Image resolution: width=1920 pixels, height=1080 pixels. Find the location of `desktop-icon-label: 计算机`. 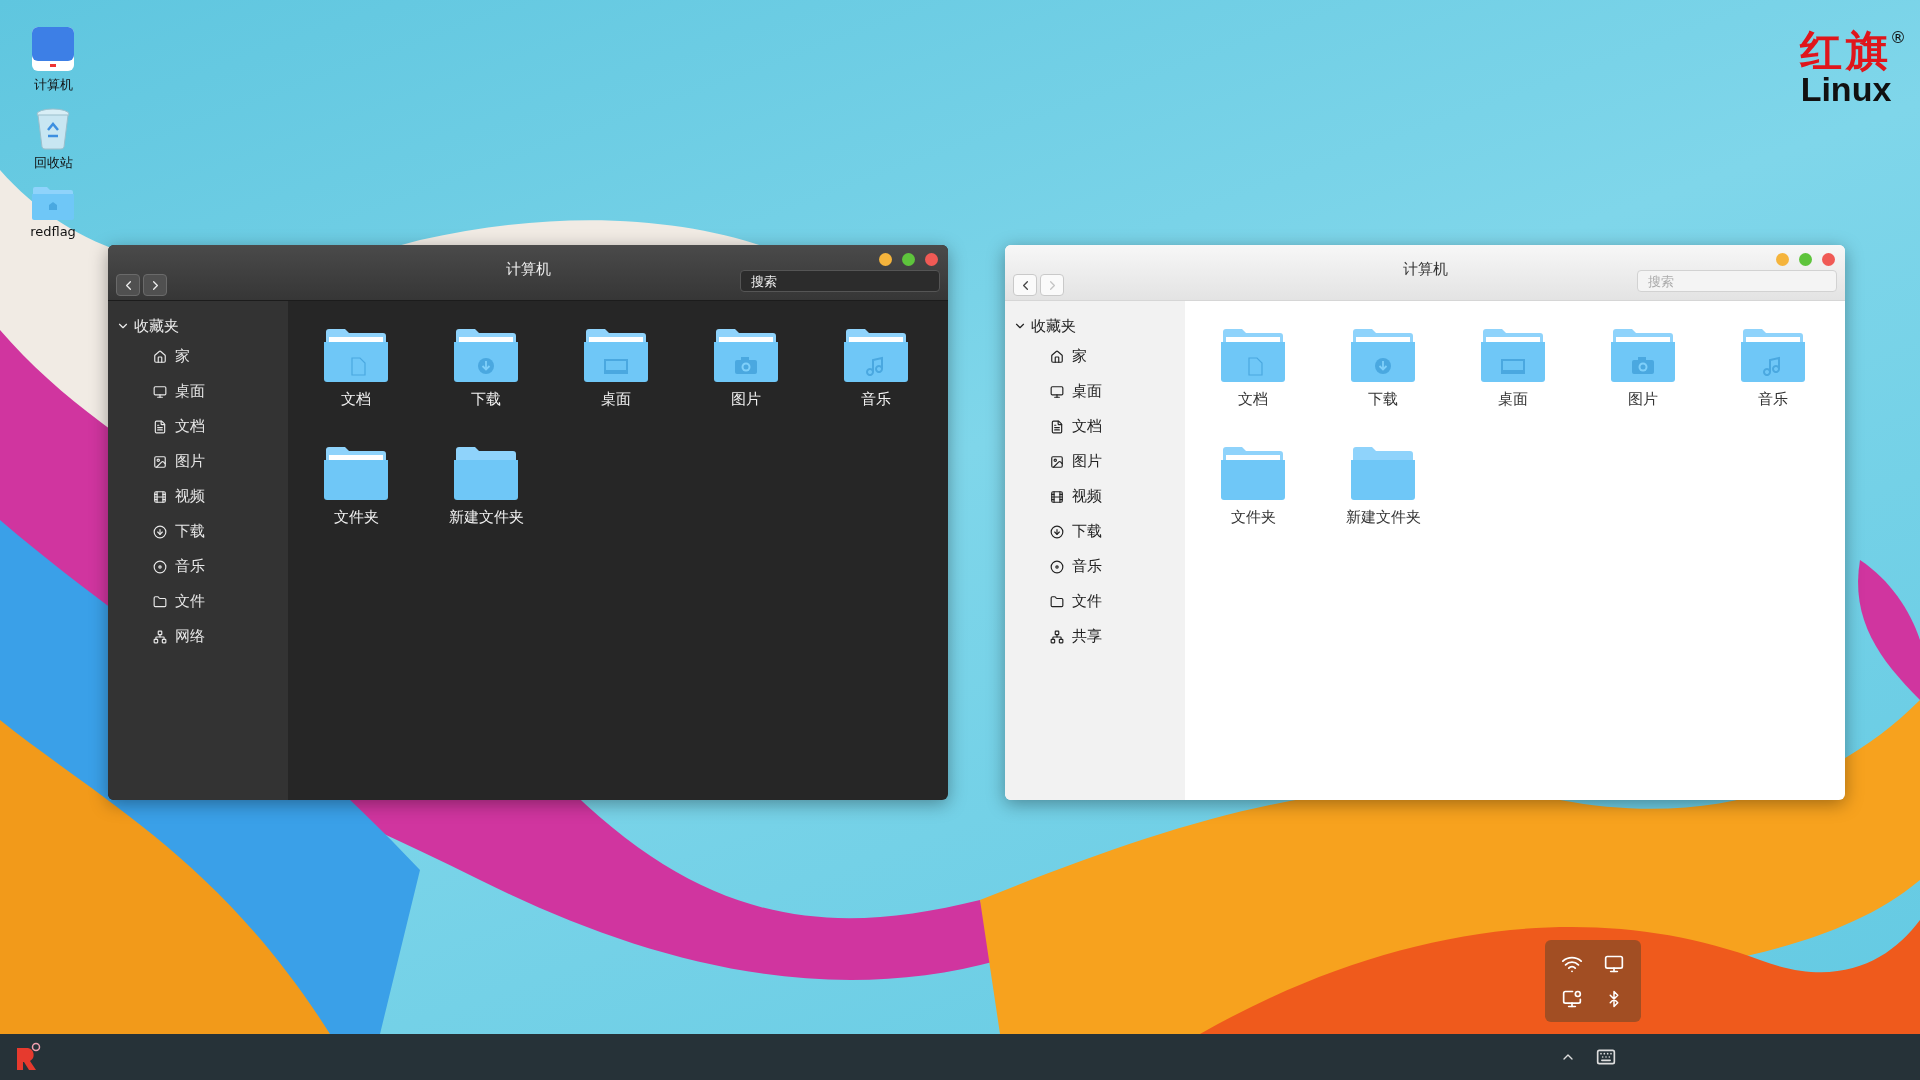

desktop-icon-label: 计算机 is located at coordinates (53, 85).